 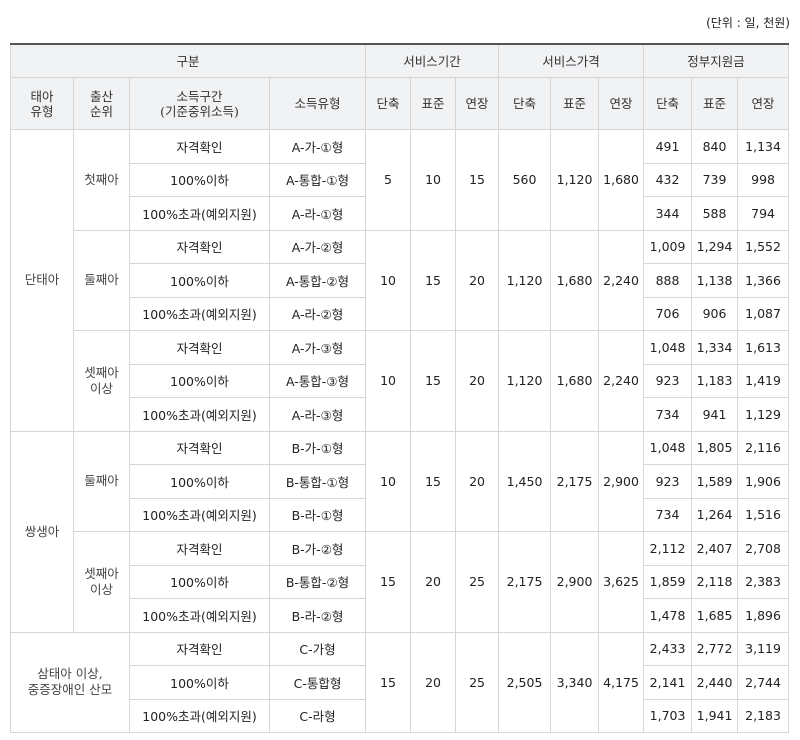 What do you see at coordinates (433, 280) in the screenshot?
I see `period-standard-cell: 15` at bounding box center [433, 280].